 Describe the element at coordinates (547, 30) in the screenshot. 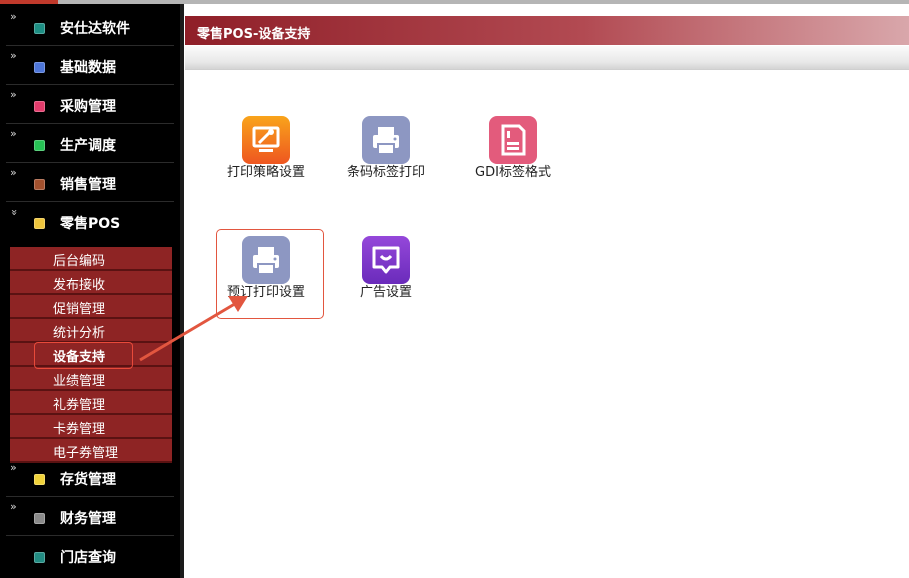

I see `page-title-bar: 零售POS-设备支持` at that location.